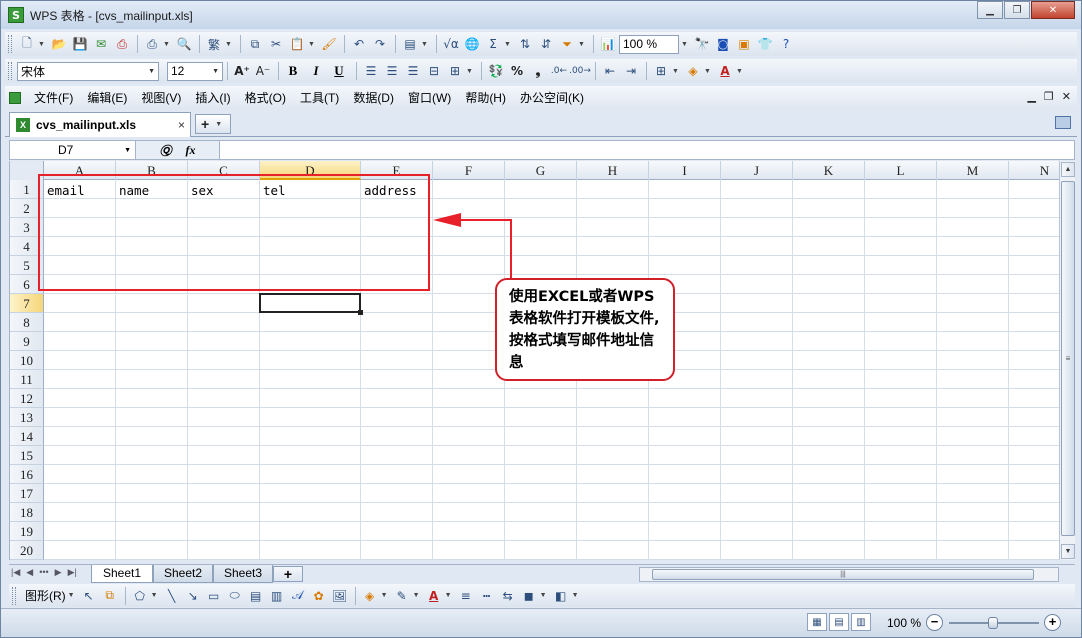  What do you see at coordinates (27, 303) in the screenshot?
I see `row-header-7: 7` at bounding box center [27, 303].